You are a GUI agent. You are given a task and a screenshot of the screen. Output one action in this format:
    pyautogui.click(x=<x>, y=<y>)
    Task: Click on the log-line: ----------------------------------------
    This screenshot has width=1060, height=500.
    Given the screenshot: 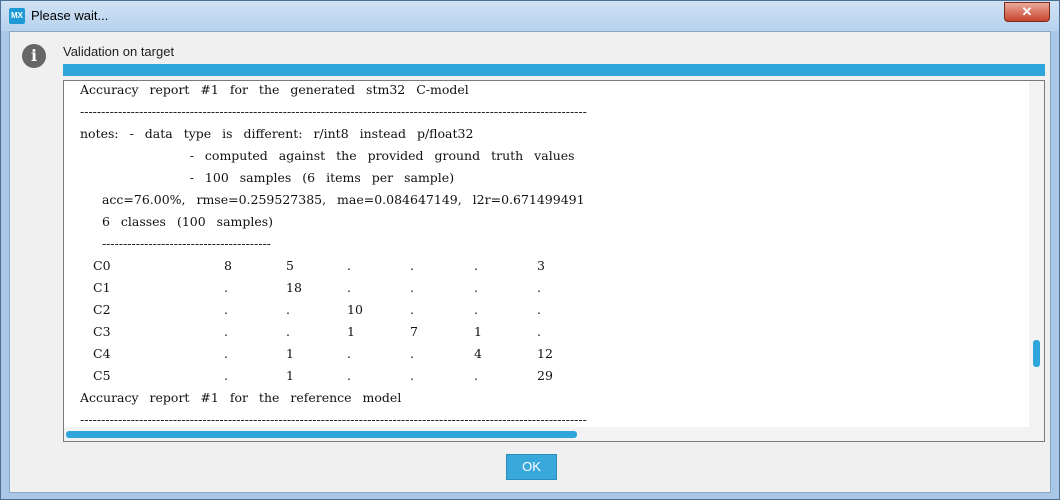 What is the action you would take?
    pyautogui.click(x=175, y=243)
    